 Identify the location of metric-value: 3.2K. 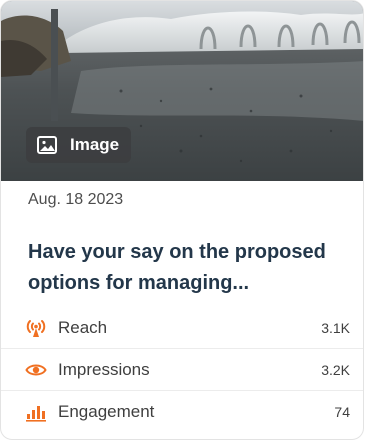
(335, 369).